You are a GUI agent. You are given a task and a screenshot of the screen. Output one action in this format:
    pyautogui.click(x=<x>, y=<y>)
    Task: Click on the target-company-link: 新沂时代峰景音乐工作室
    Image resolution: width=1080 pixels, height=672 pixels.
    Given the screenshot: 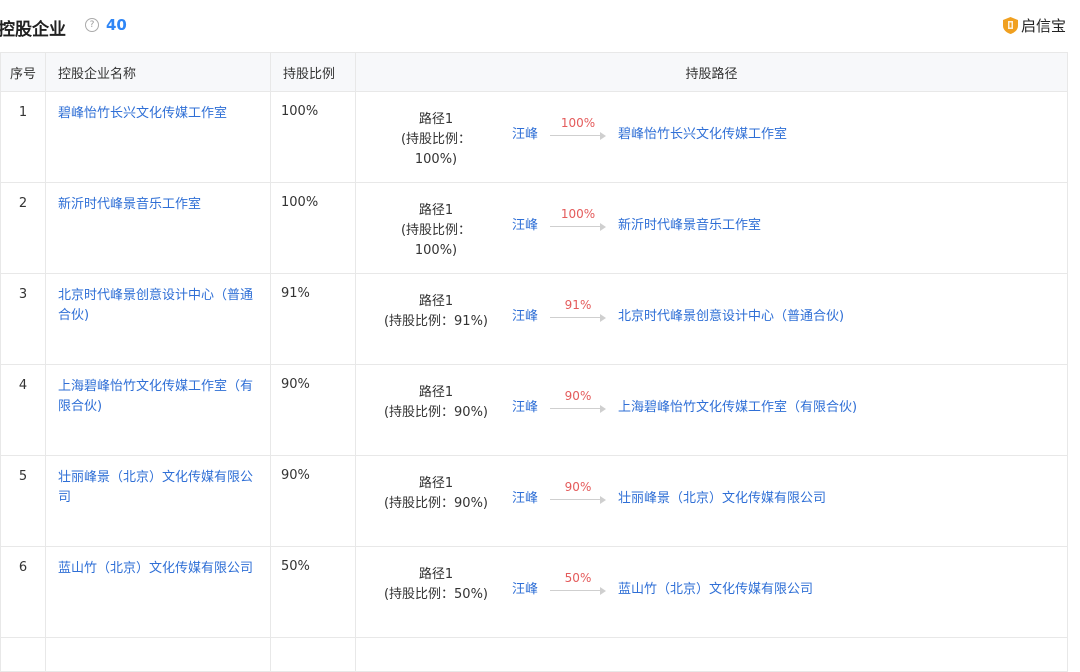 What is the action you would take?
    pyautogui.click(x=689, y=223)
    